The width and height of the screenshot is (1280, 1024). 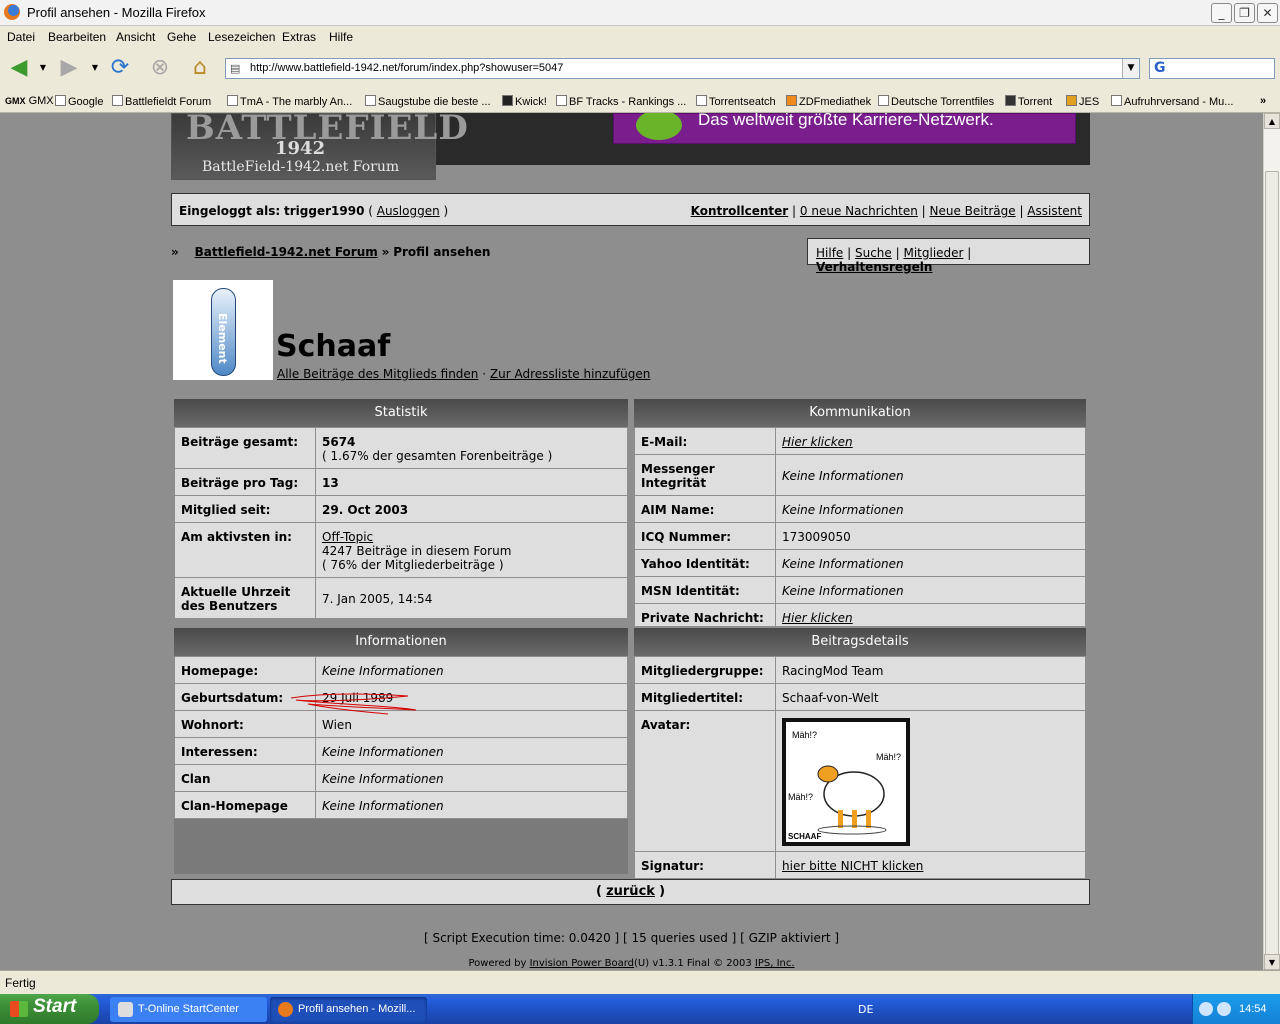 I want to click on bookmark-battlefield-forum: Battlefieldt Forum, so click(x=161, y=101).